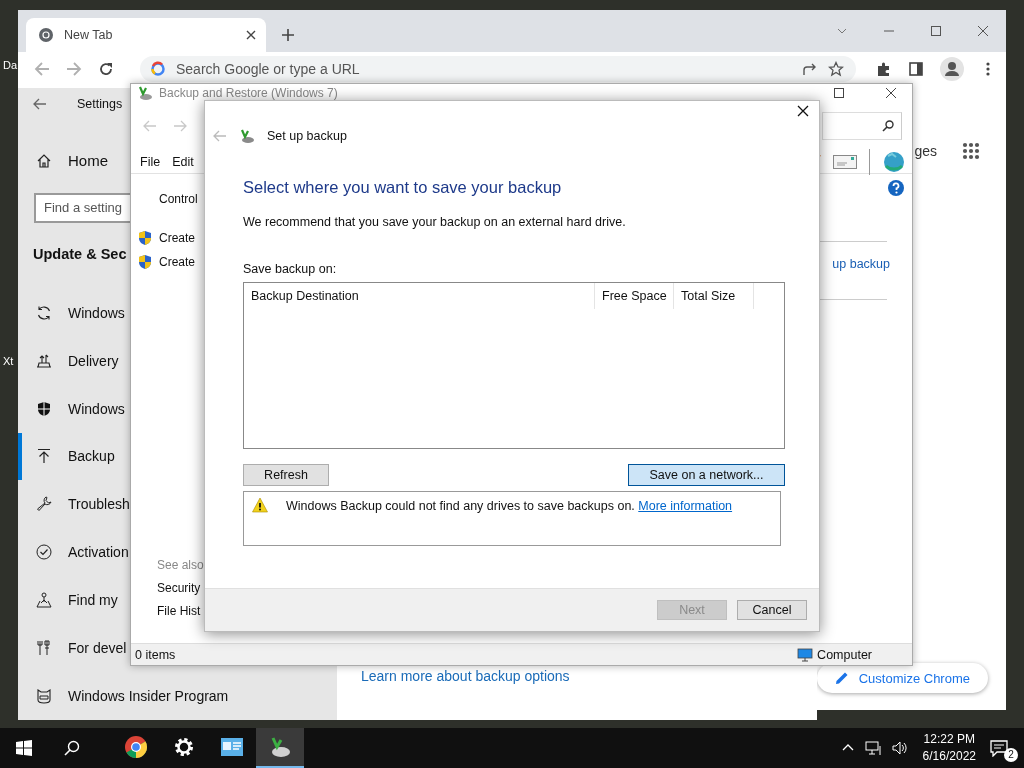  I want to click on see-also-heading: See also, so click(180, 565).